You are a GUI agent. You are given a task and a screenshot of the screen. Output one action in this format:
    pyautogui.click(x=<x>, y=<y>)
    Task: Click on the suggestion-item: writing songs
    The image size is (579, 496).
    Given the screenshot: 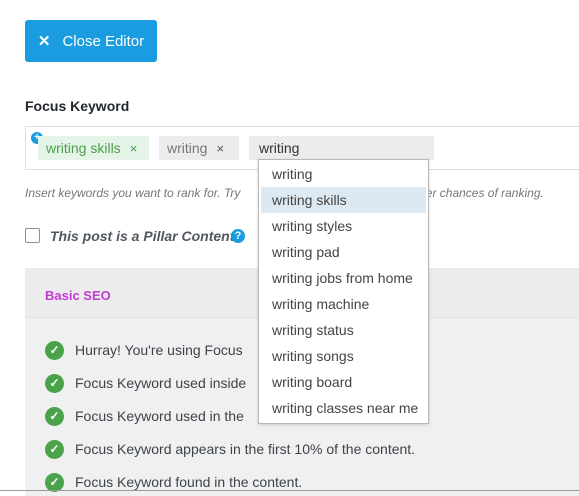 What is the action you would take?
    pyautogui.click(x=343, y=356)
    